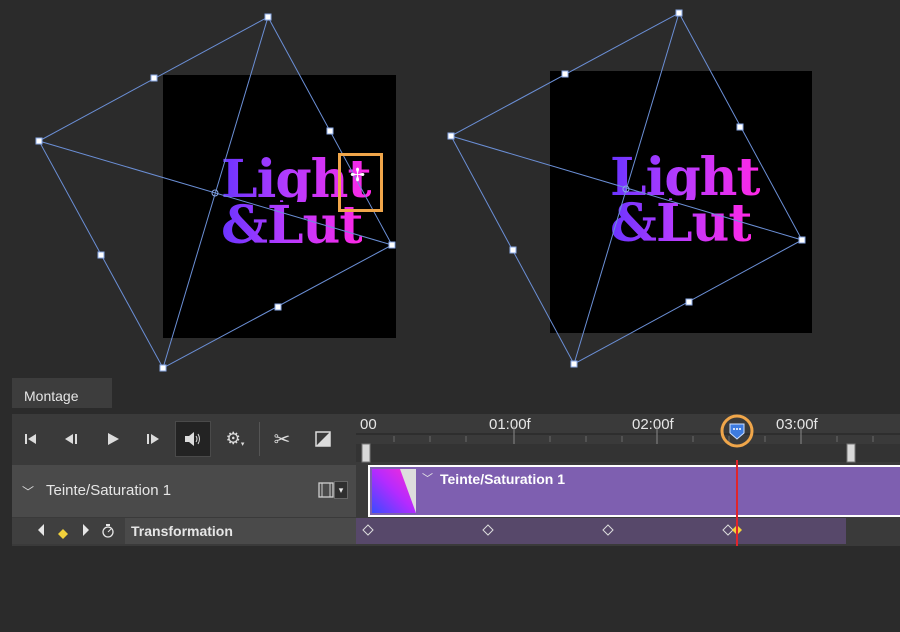 This screenshot has height=632, width=900. What do you see at coordinates (31, 439) in the screenshot?
I see `go-to-first-frame-icon` at bounding box center [31, 439].